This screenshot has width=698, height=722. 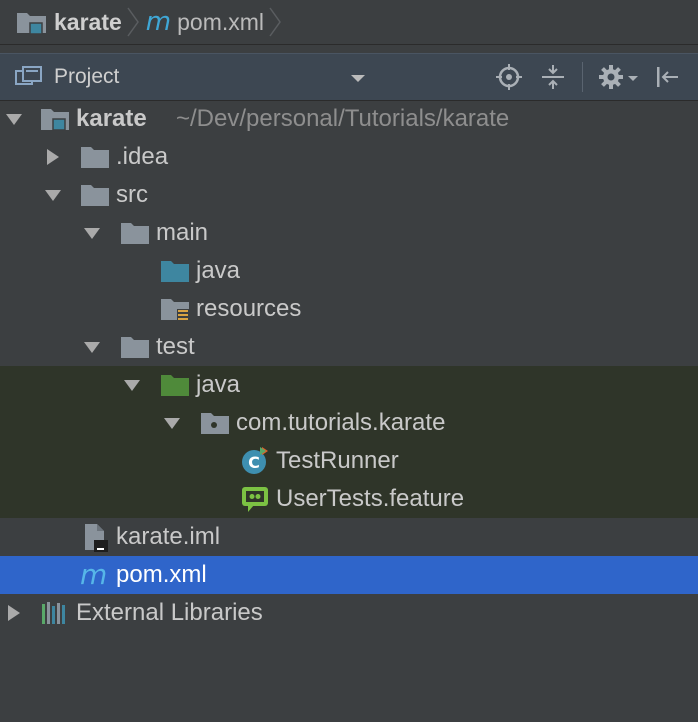 I want to click on tree-row-karate-root: karate ~/Dev/personal/Tutorials/karate, so click(x=349, y=119).